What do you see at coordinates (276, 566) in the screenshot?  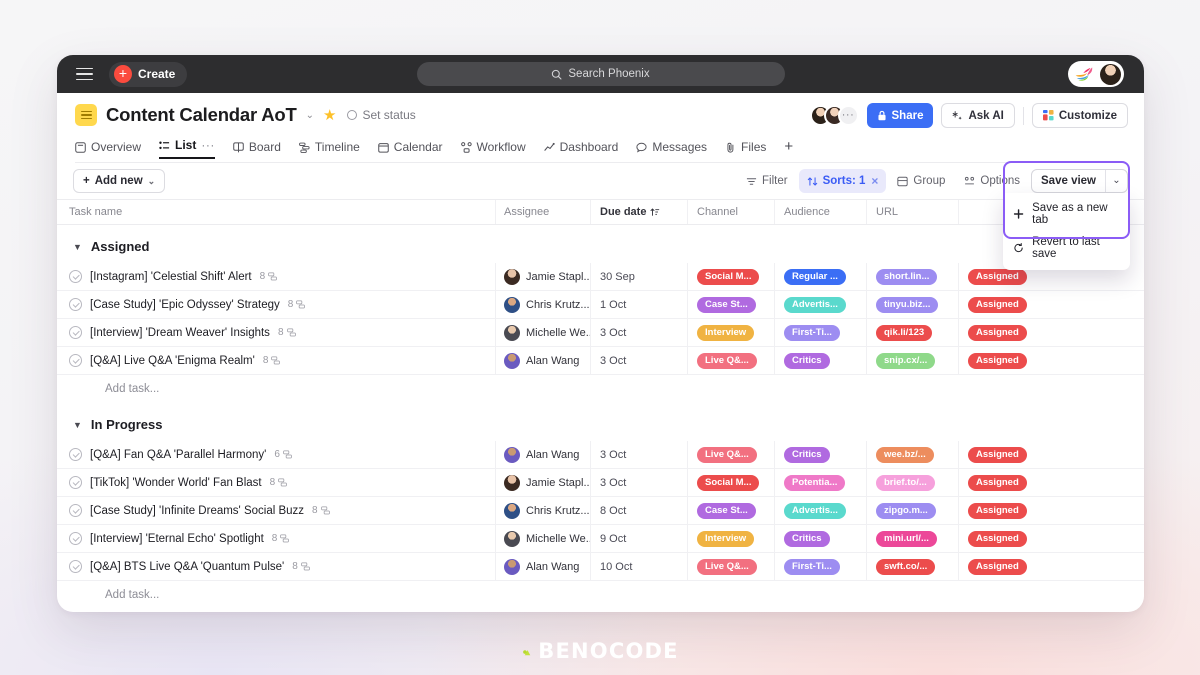 I see `task-cell: [Q&A] BTS Live Q&A 'Quantum Pulse' 8` at bounding box center [276, 566].